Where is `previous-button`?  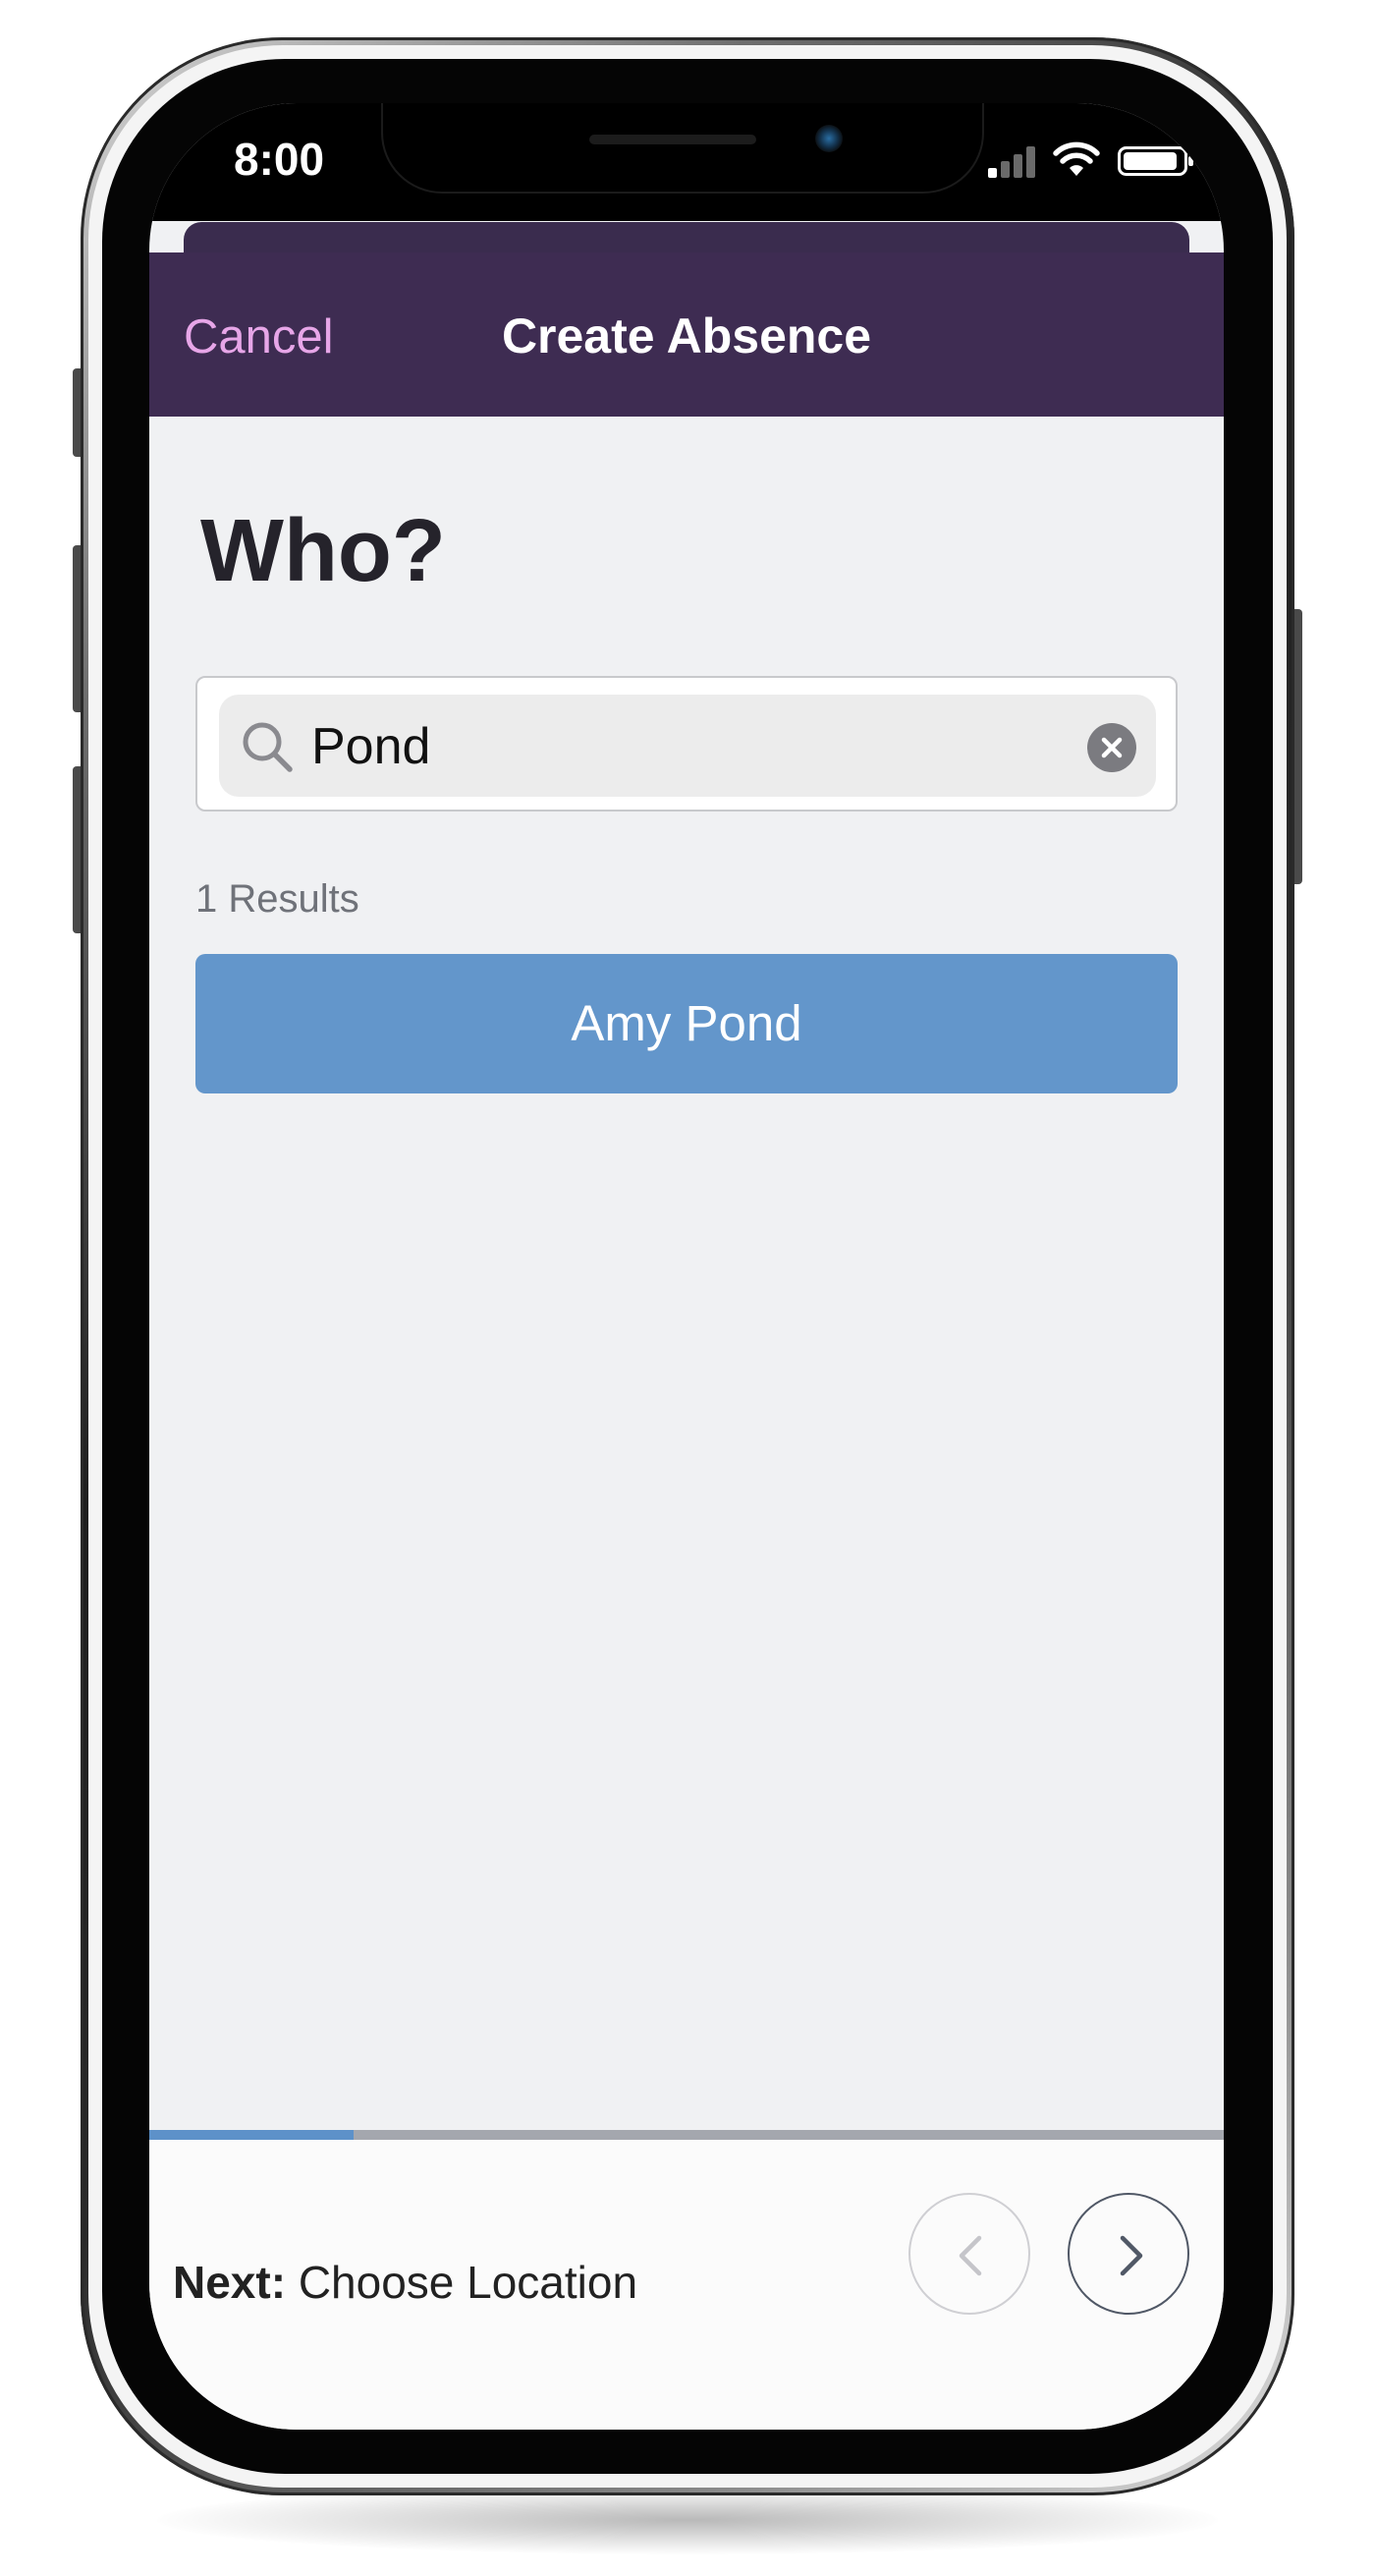
previous-button is located at coordinates (969, 2254).